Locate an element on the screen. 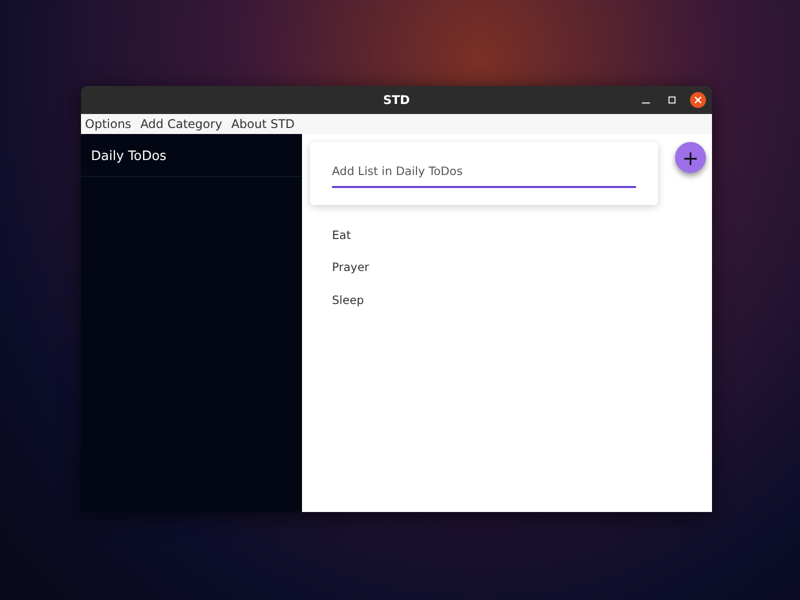 The image size is (800, 600). menu-item: About STD is located at coordinates (263, 124).